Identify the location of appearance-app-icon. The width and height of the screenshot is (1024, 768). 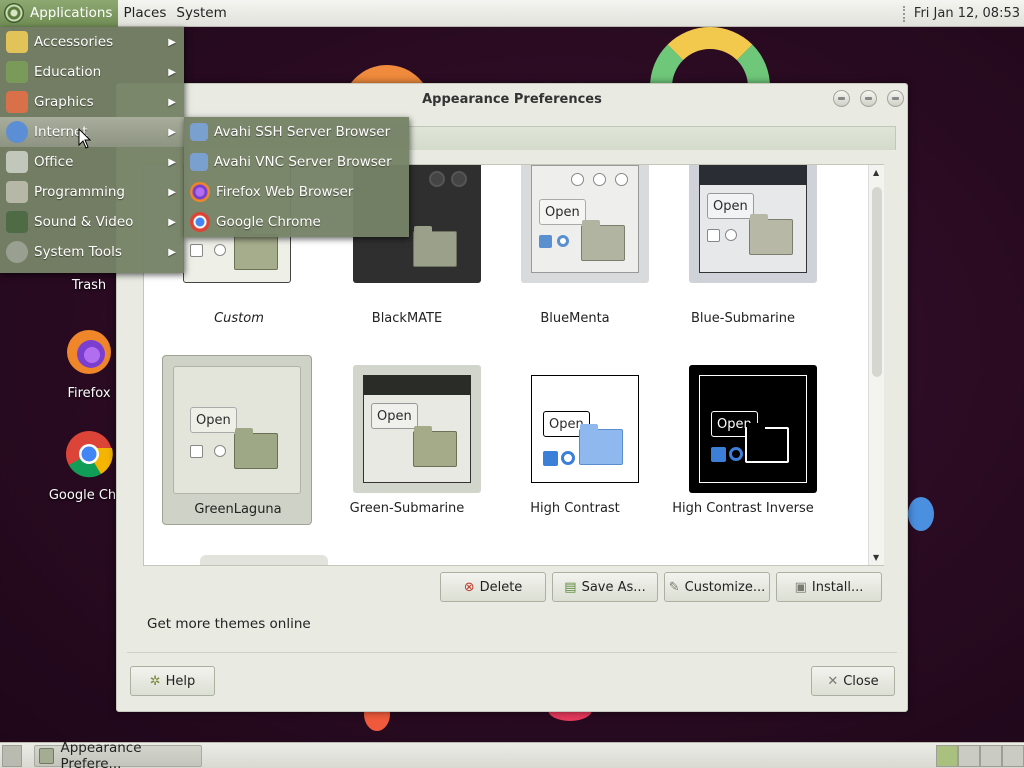
(47, 756).